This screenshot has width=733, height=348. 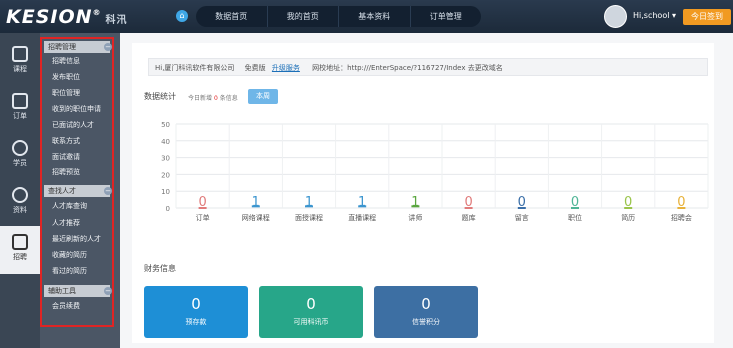 What do you see at coordinates (575, 217) in the screenshot?
I see `x-tick-label: 职位` at bounding box center [575, 217].